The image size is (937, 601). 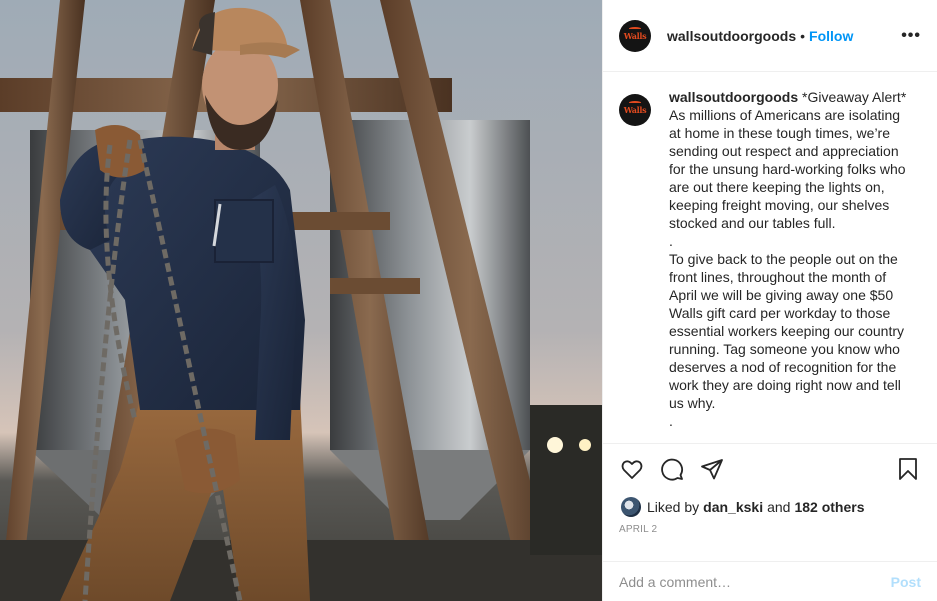 I want to click on post-actions, so click(x=770, y=469).